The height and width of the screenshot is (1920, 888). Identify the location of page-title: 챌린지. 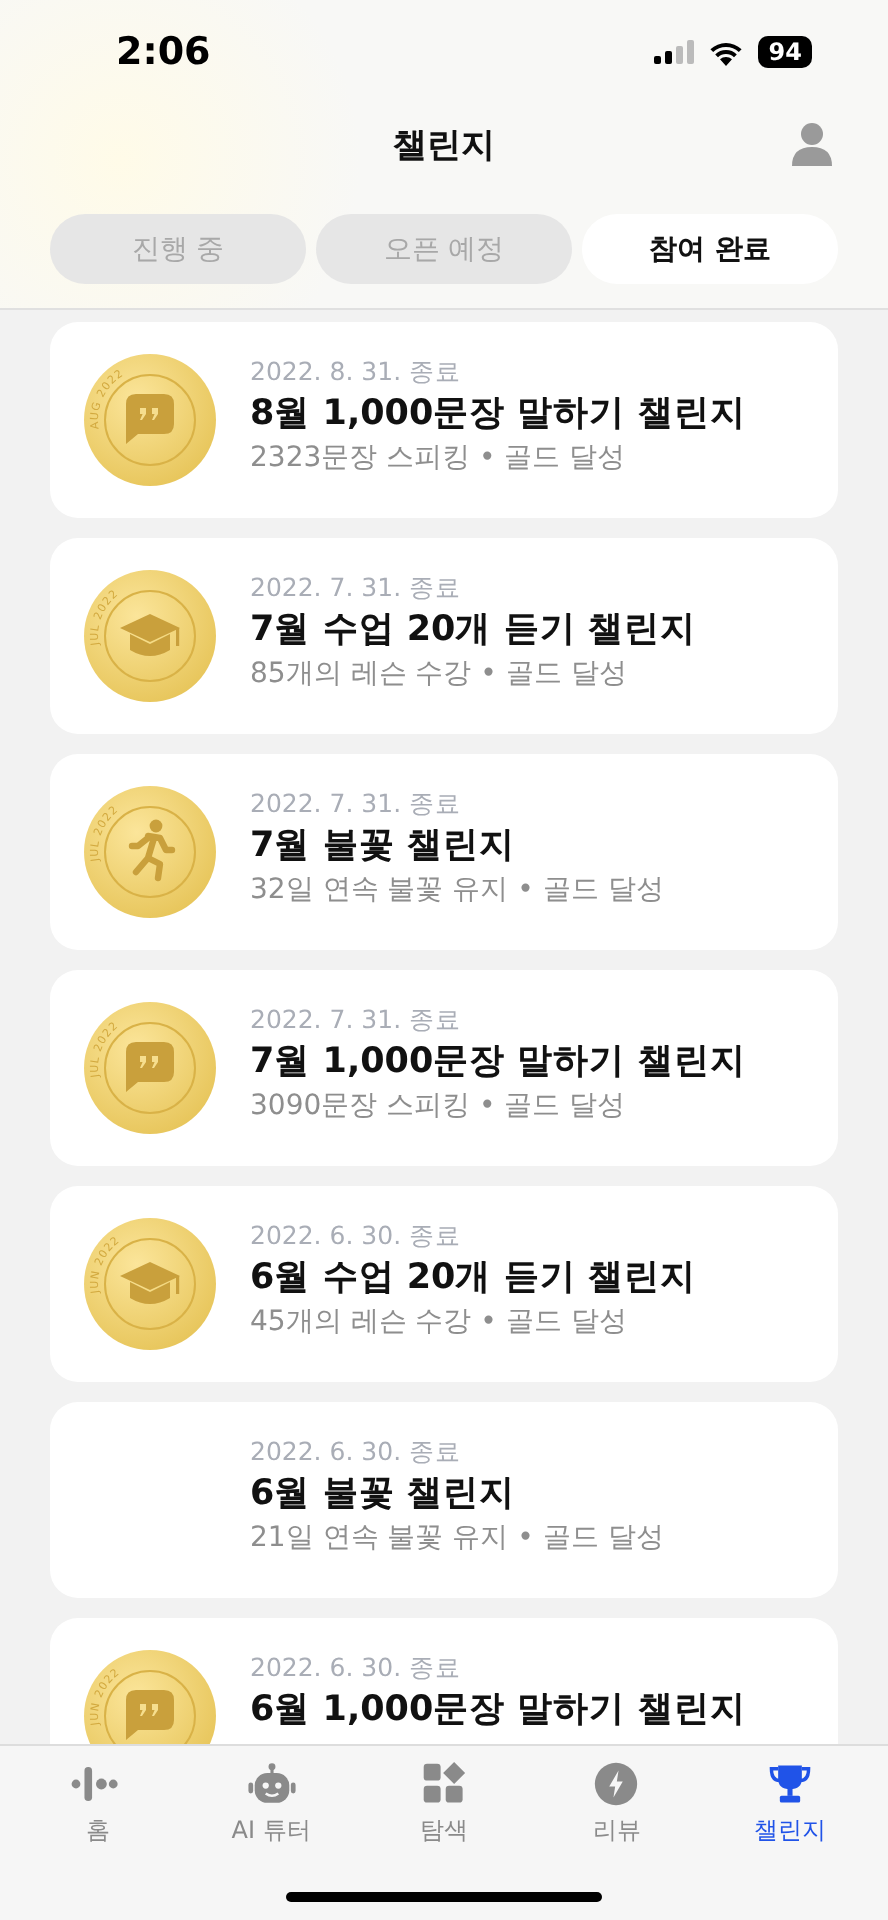
(444, 145).